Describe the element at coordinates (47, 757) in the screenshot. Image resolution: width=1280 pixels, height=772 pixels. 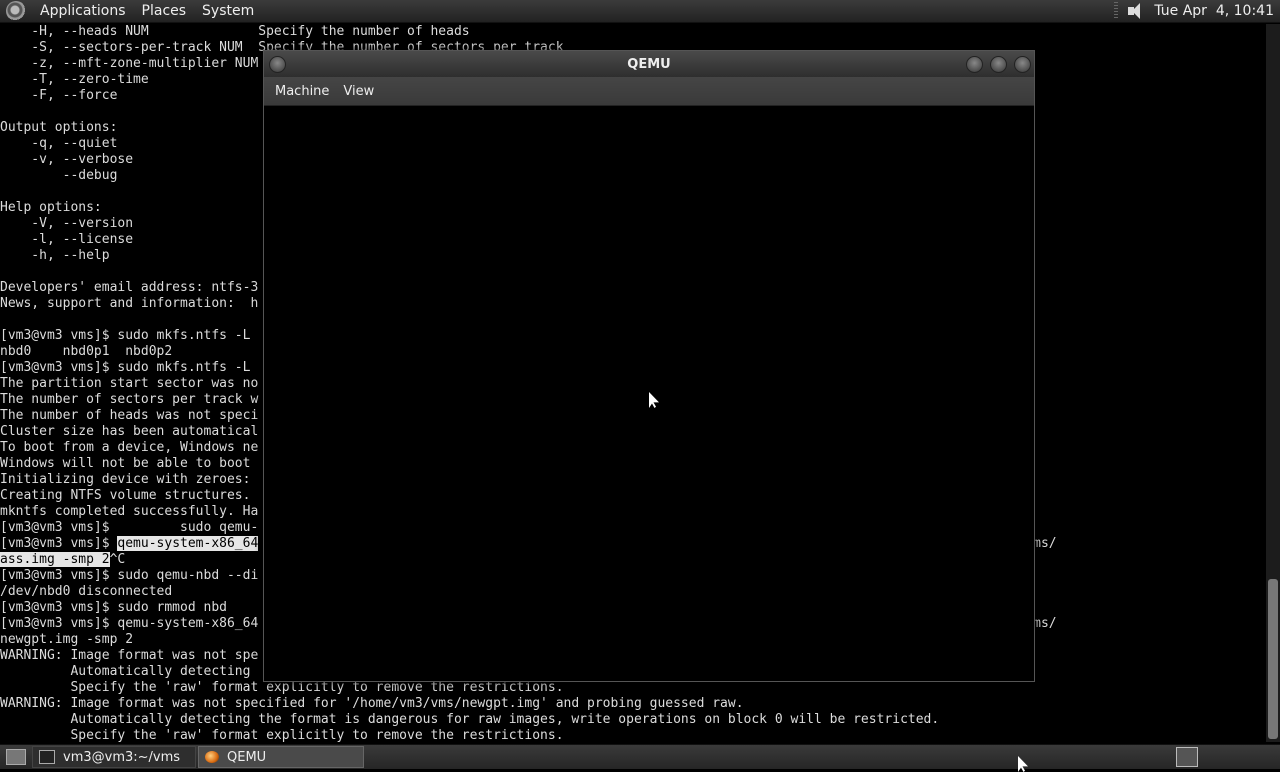
I see `terminal-icon` at that location.